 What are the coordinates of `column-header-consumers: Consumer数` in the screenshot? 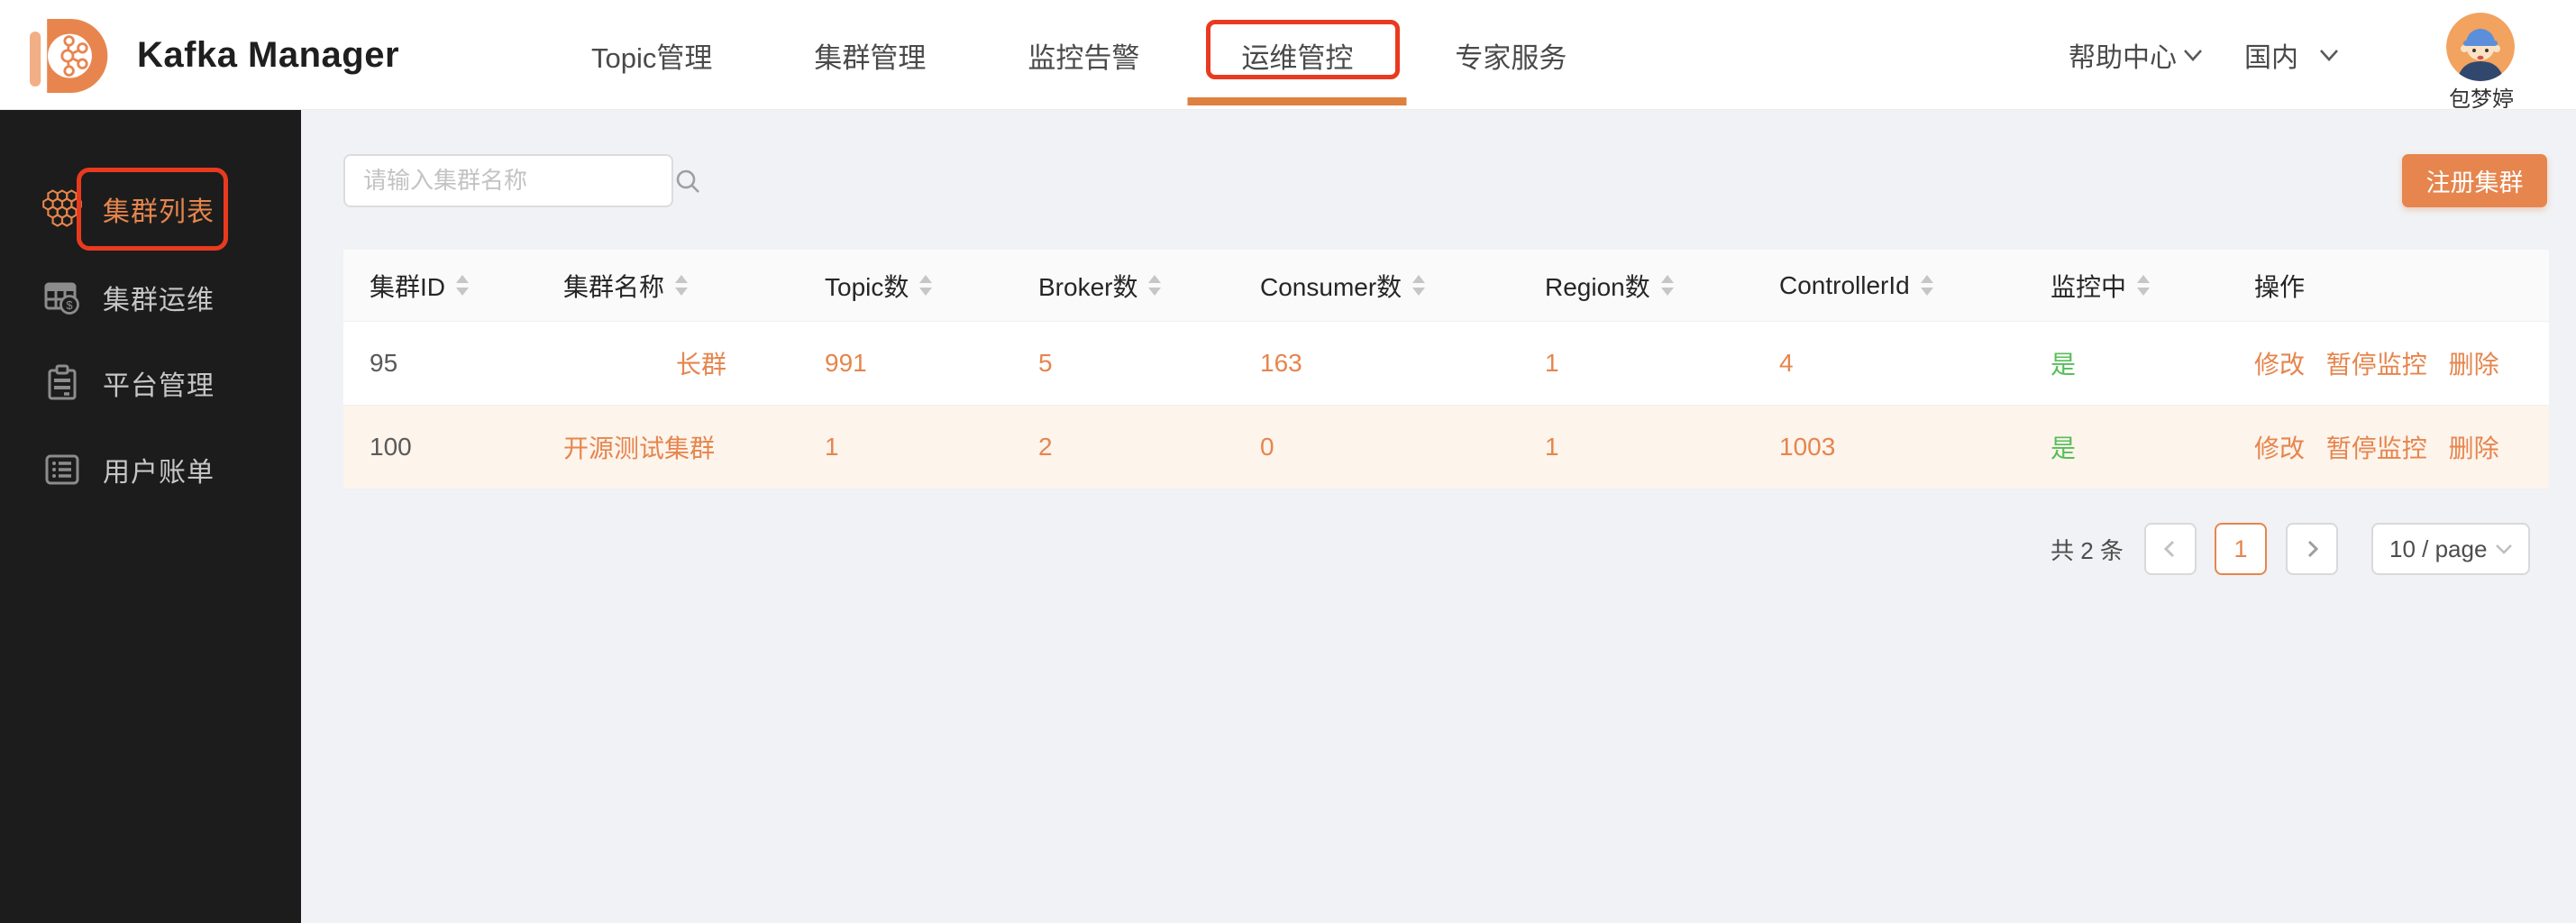 It's located at (1402, 286).